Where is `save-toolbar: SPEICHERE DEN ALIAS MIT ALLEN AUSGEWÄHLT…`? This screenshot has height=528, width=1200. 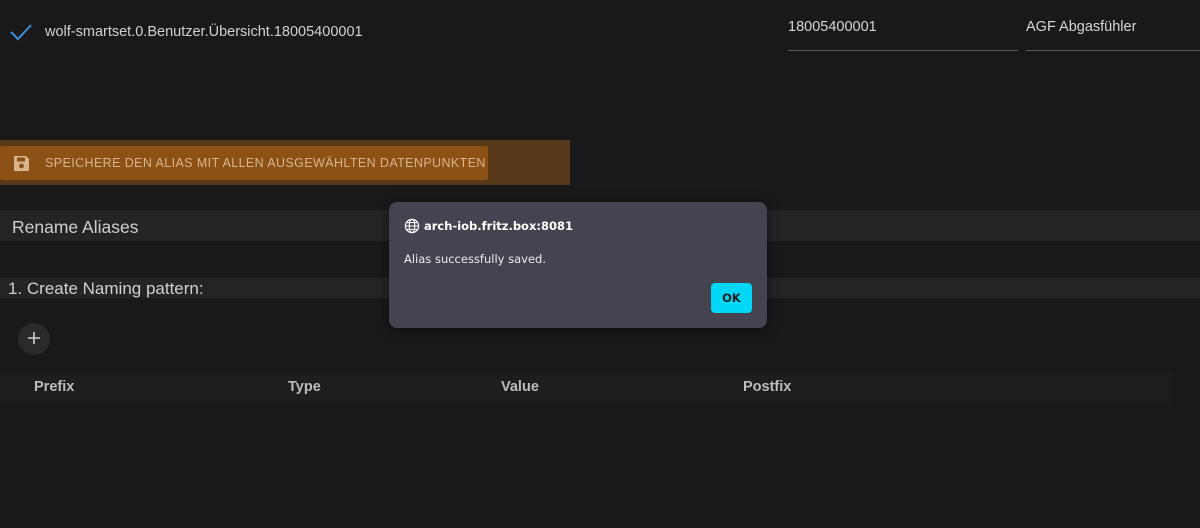
save-toolbar: SPEICHERE DEN ALIAS MIT ALLEN AUSGEWÄHLT… is located at coordinates (285, 162).